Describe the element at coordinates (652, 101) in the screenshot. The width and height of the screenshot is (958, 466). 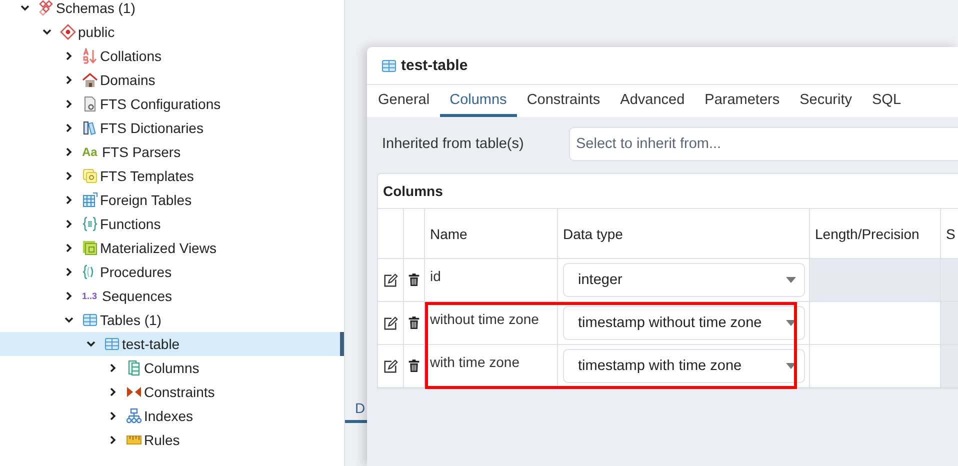
I see `tab: Advanced` at that location.